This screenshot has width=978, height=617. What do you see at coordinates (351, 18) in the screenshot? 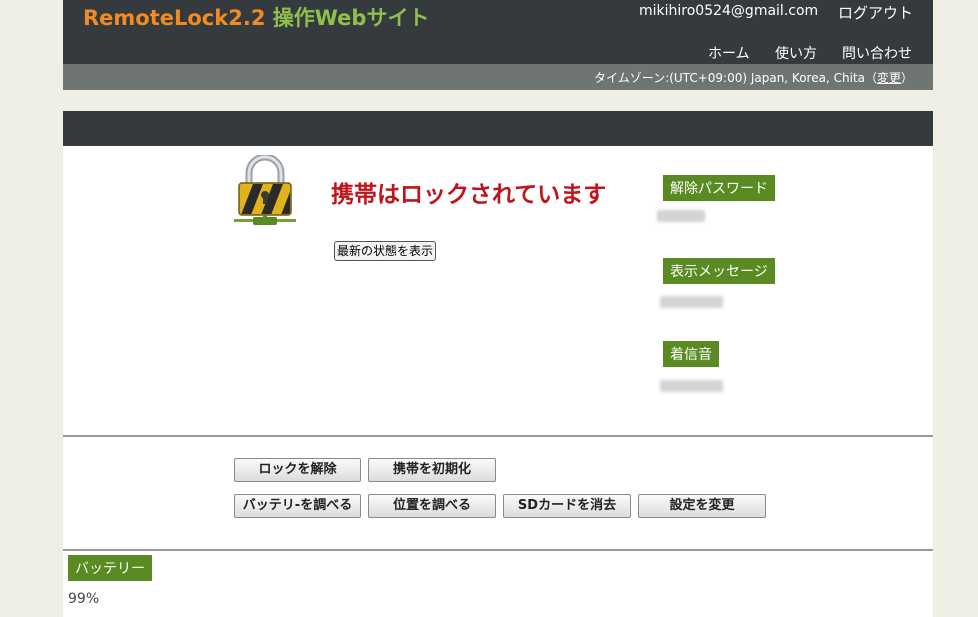
I see `logo-subtitle: 操作Webサイト` at bounding box center [351, 18].